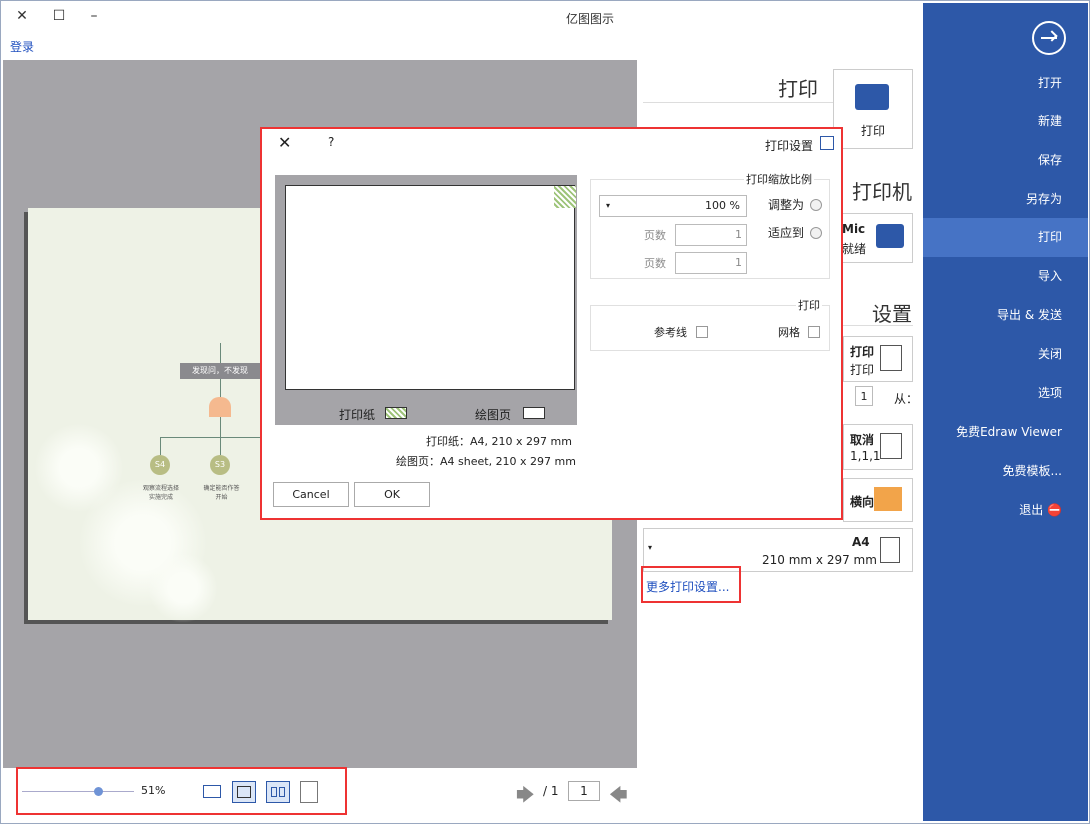 The image size is (1090, 824). I want to click on adjust-radio, so click(816, 205).